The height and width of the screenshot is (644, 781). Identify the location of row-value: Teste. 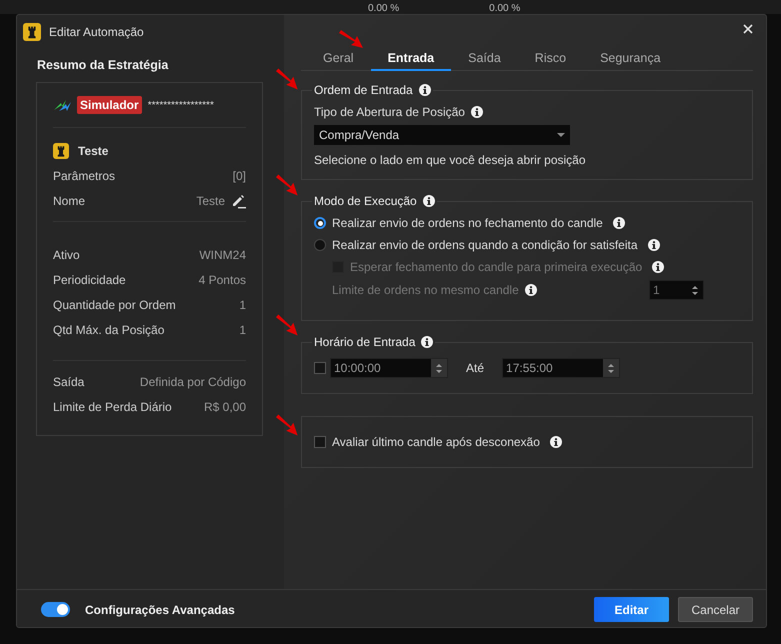
(210, 201).